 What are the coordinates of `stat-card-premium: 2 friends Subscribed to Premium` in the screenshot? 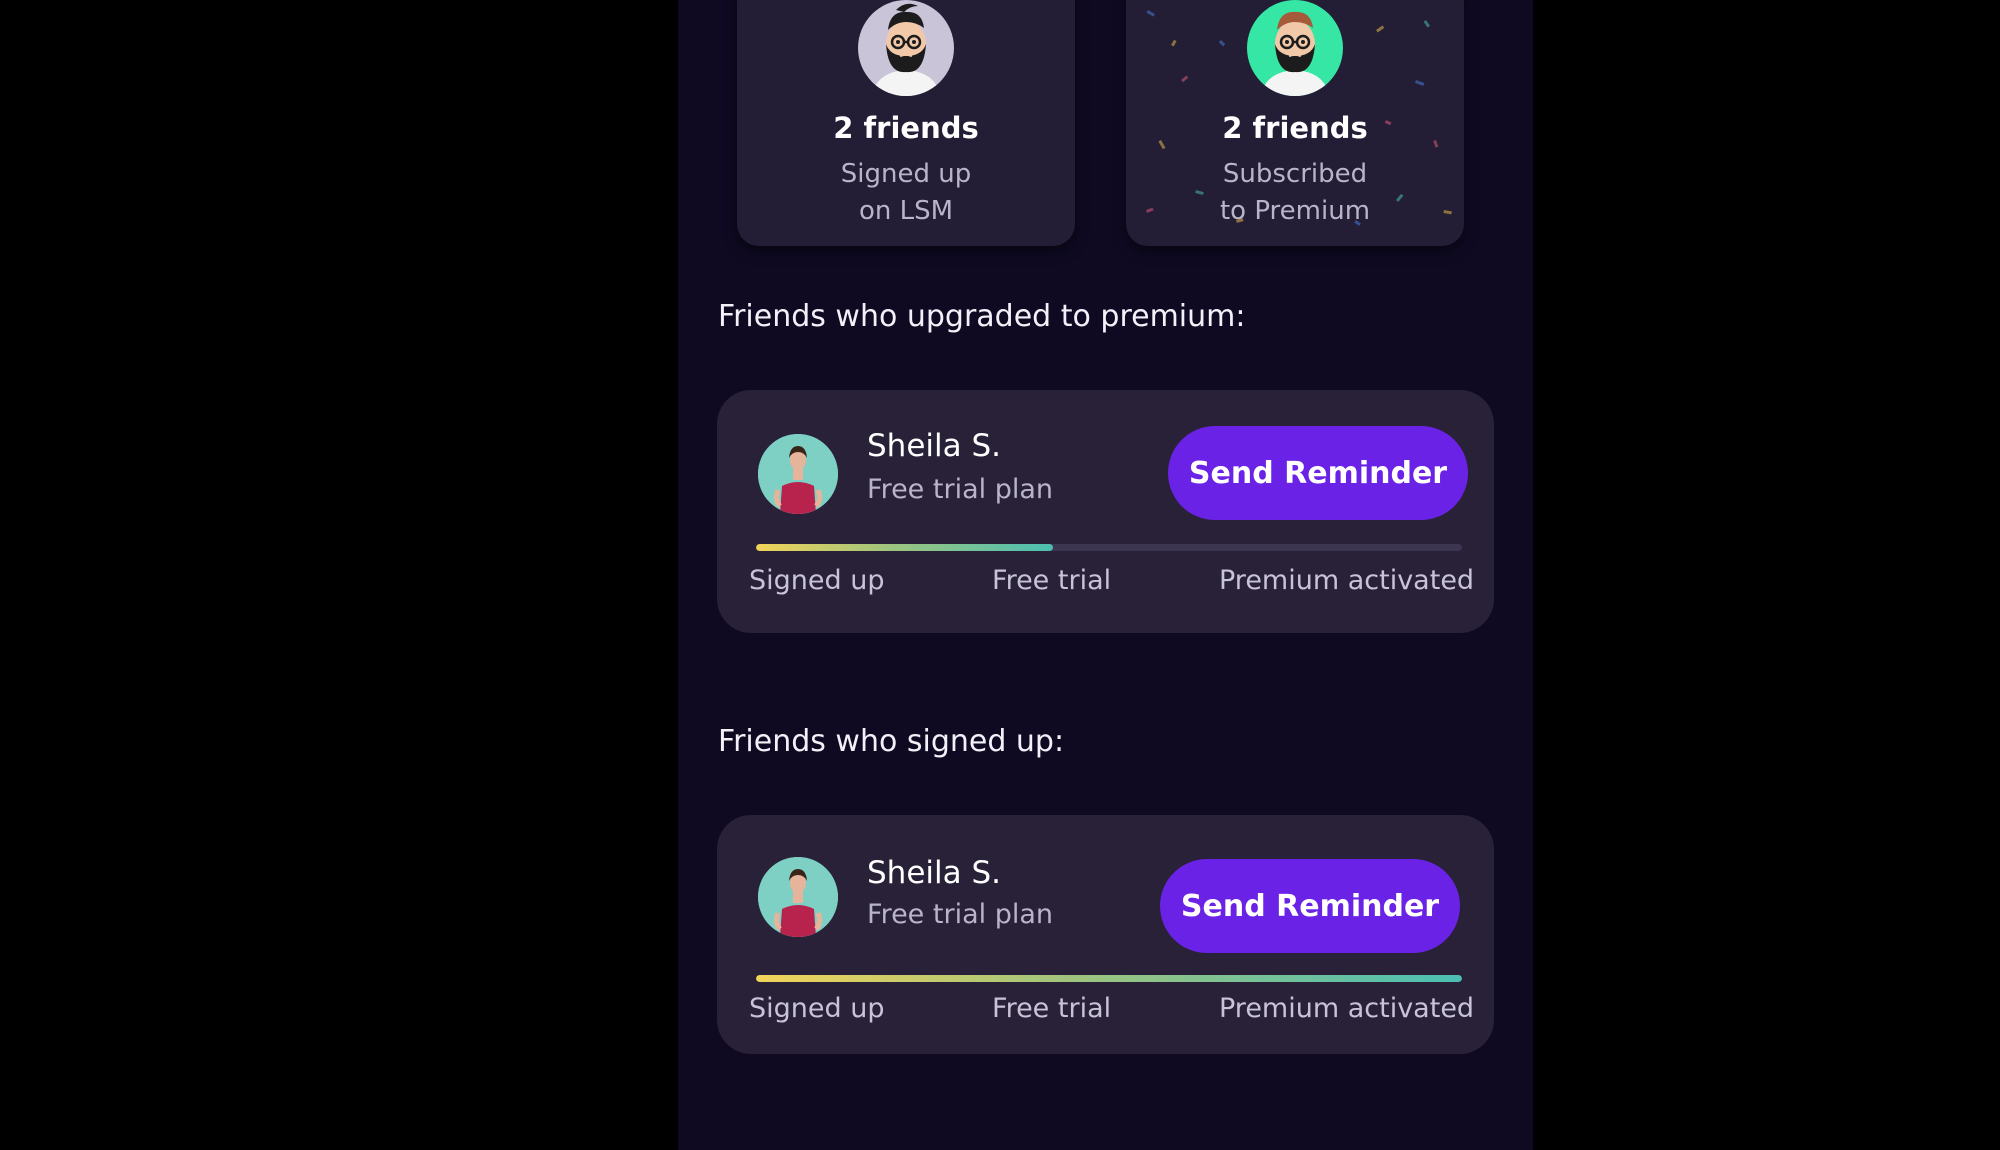 It's located at (1295, 123).